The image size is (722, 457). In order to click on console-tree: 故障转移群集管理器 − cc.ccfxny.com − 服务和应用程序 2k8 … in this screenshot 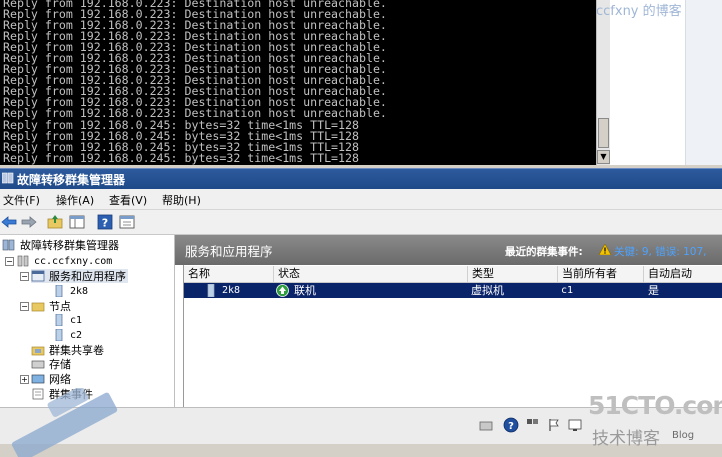, I will do `click(87, 321)`.